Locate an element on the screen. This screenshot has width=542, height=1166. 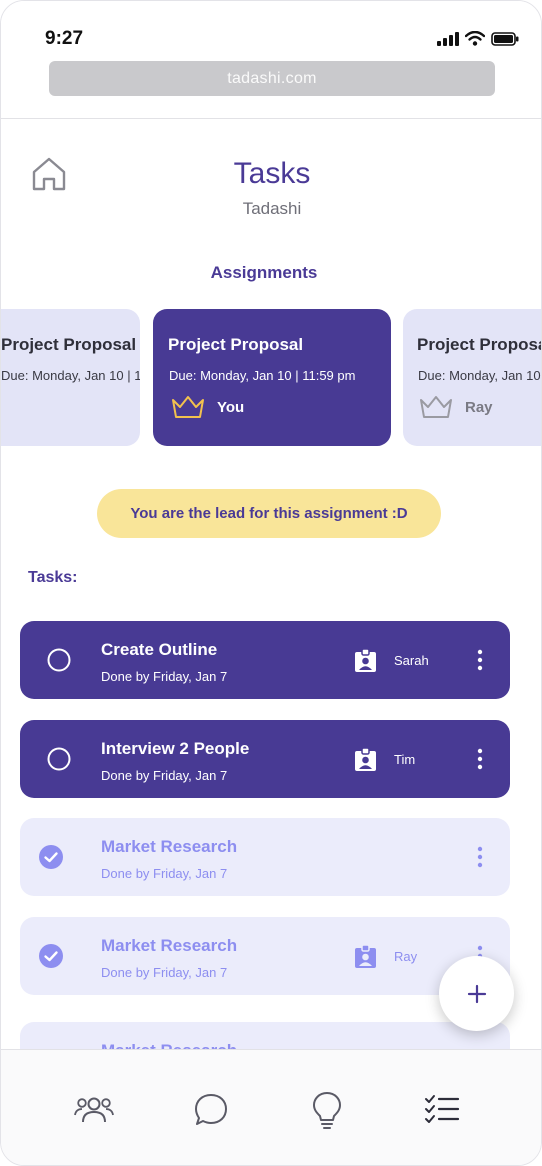
lead-name: Ray is located at coordinates (479, 407).